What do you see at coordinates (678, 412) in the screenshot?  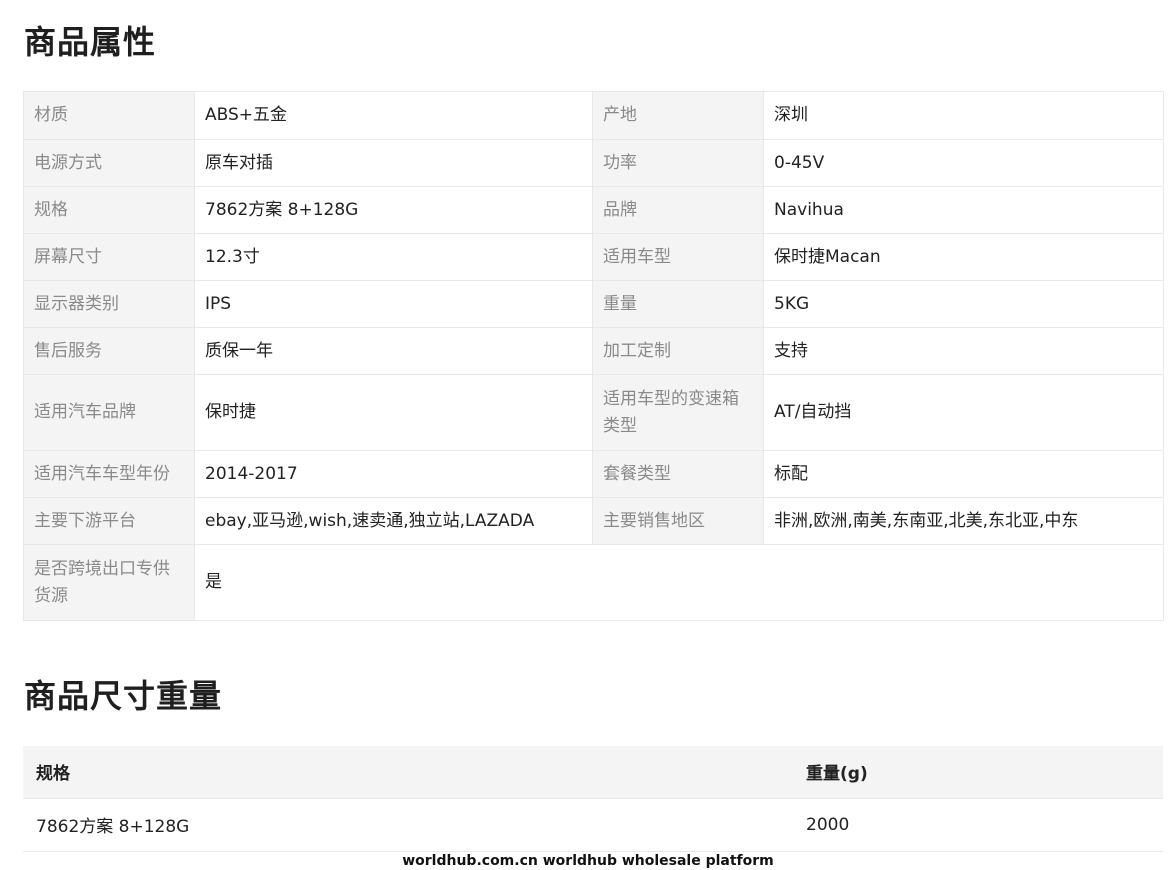 I see `attr-key: 适用车型的变速箱类型` at bounding box center [678, 412].